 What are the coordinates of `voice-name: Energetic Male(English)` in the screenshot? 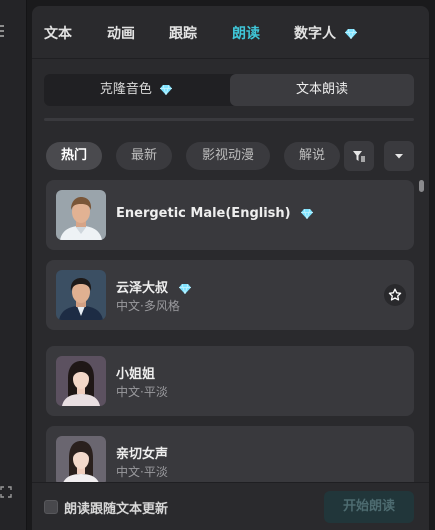 It's located at (215, 213).